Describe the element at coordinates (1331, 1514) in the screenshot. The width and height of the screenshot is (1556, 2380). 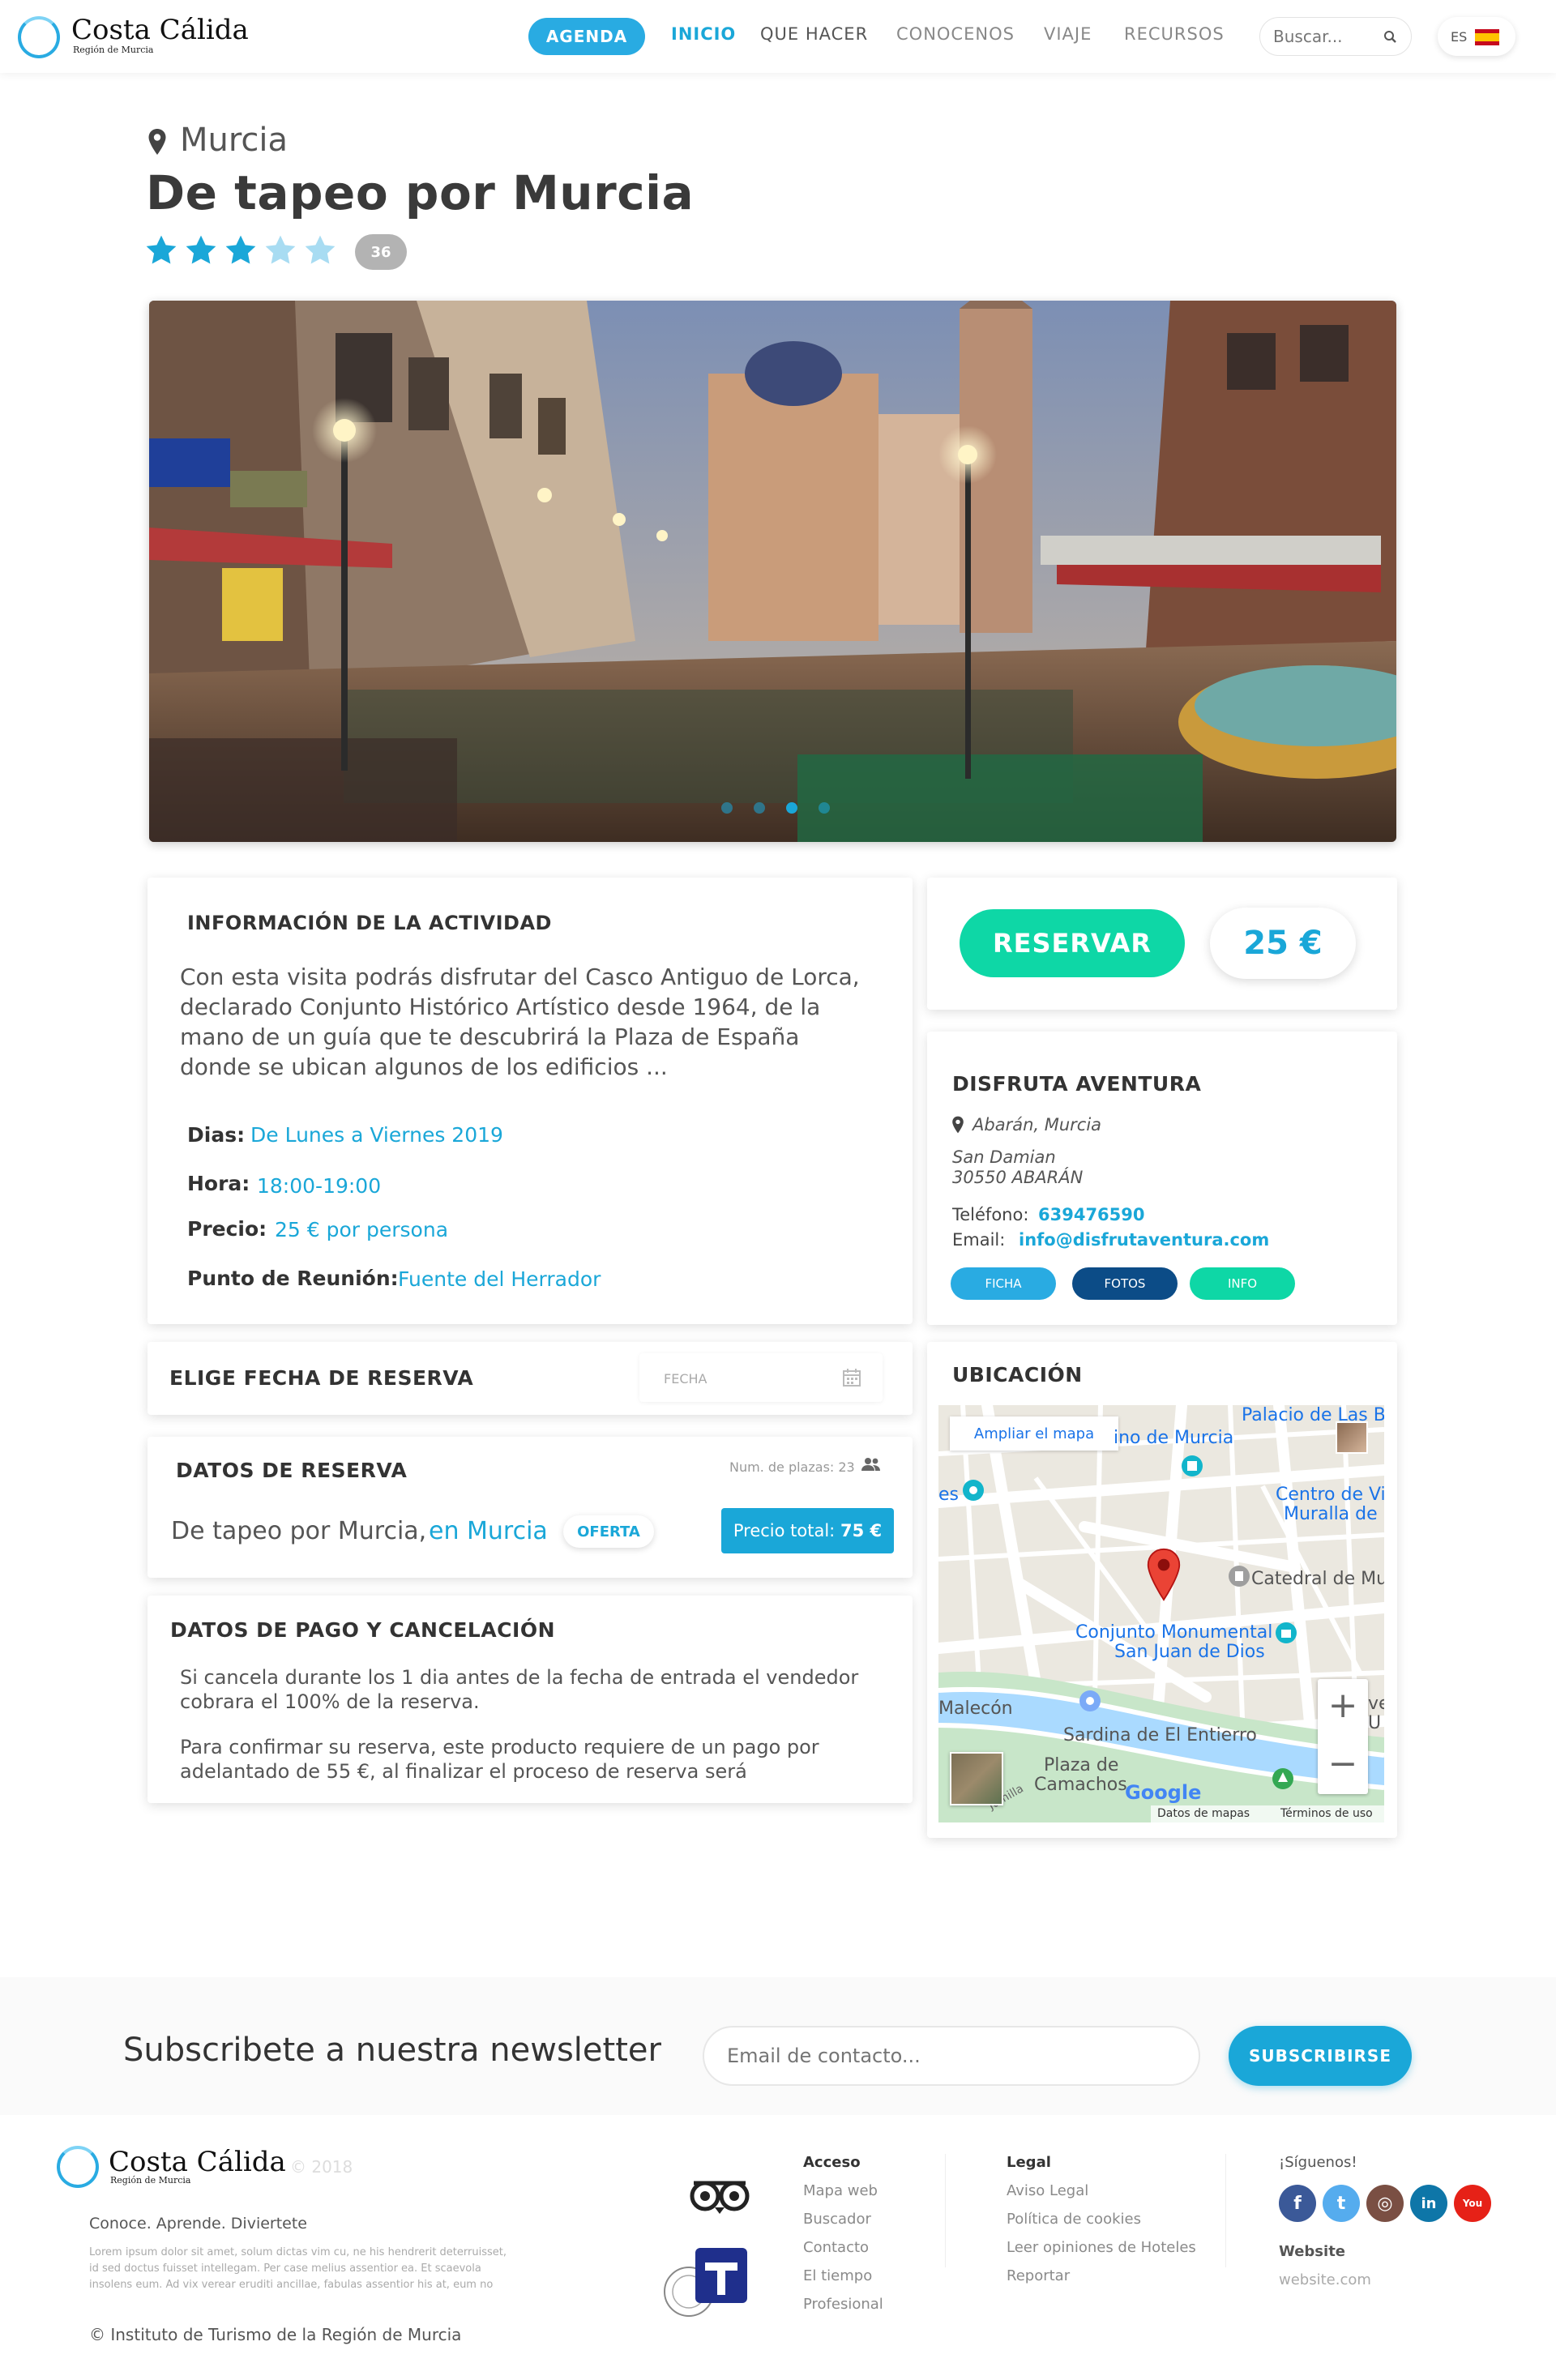
I see `map-label: Muralla de` at that location.